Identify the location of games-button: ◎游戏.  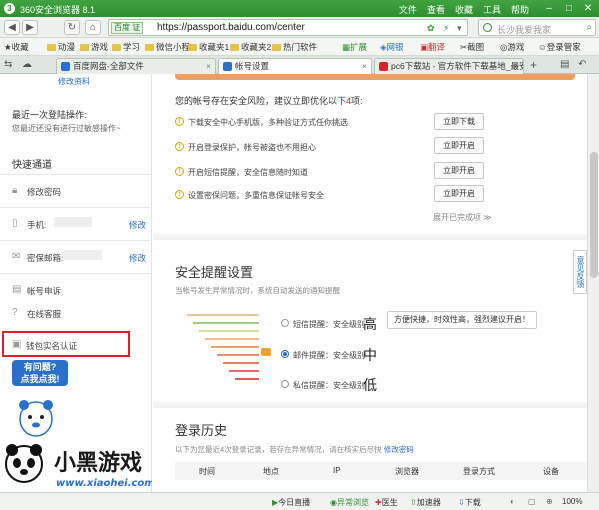
(512, 47).